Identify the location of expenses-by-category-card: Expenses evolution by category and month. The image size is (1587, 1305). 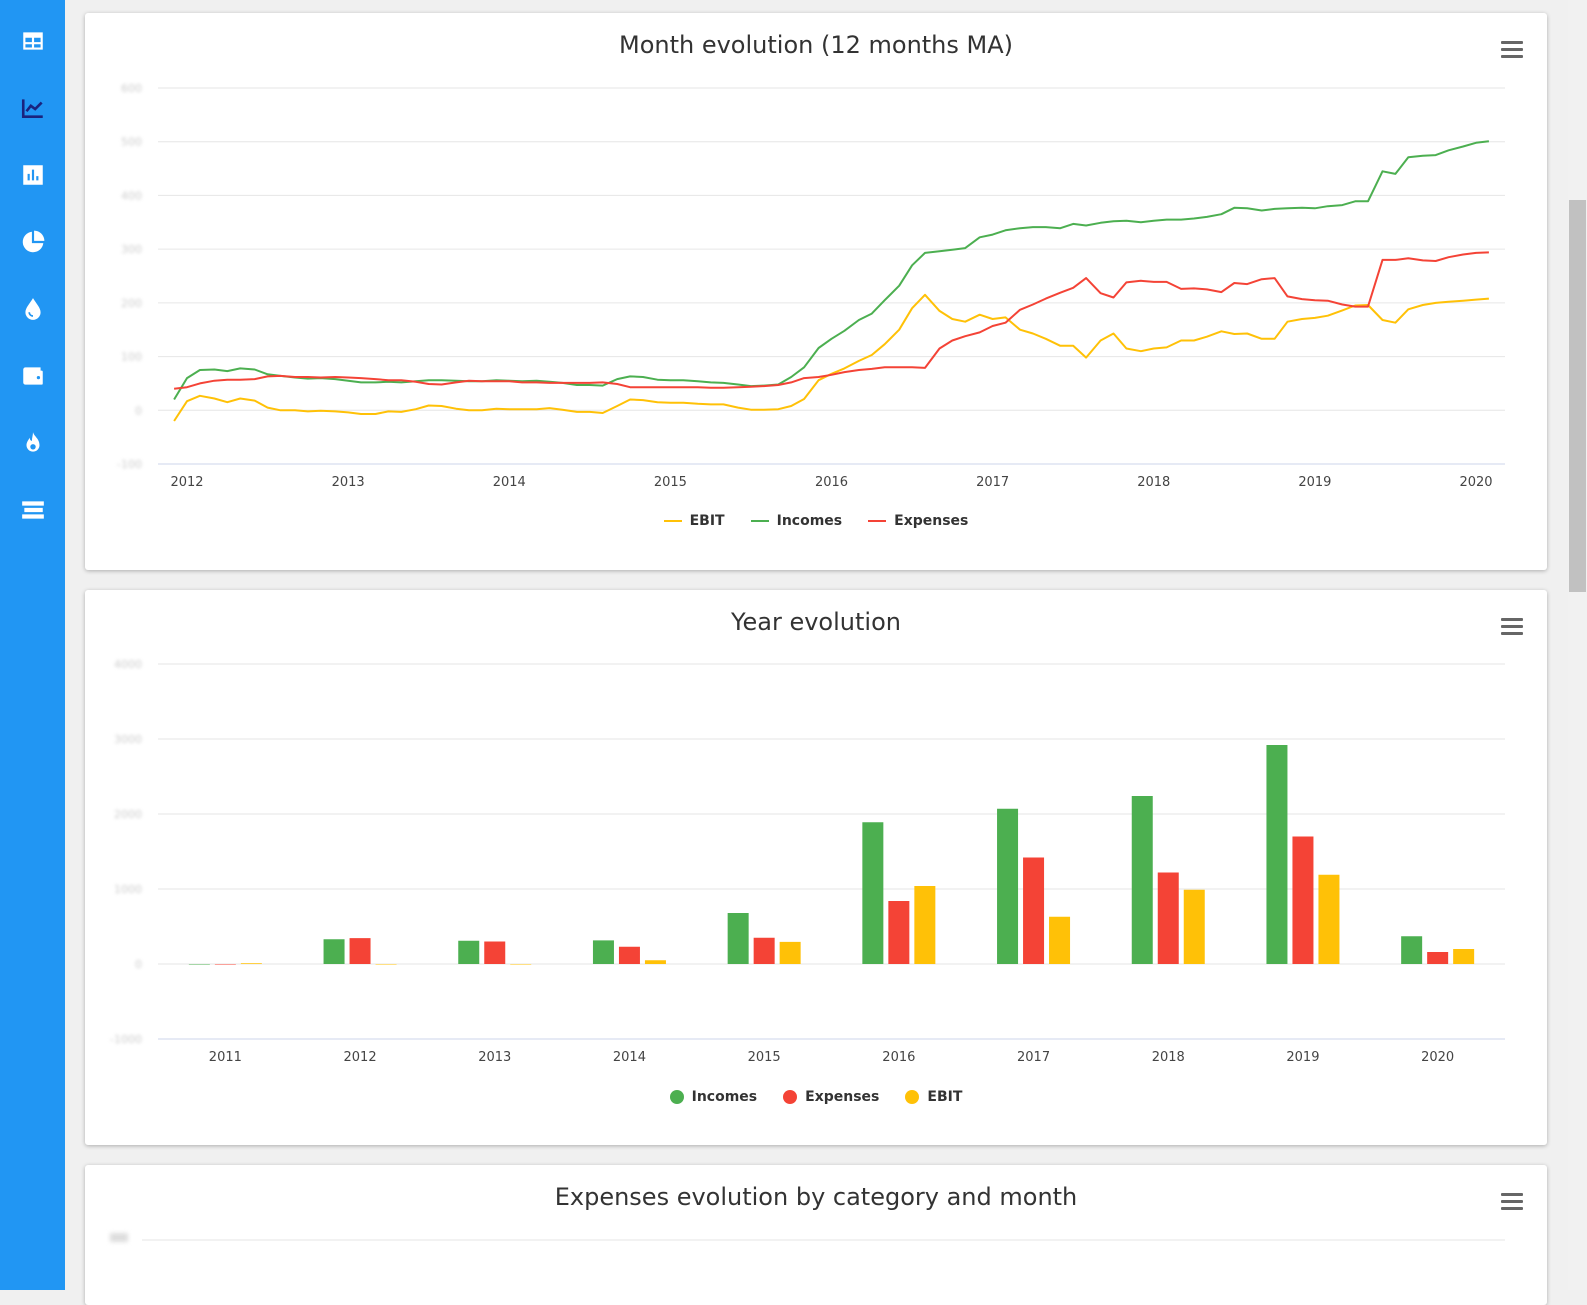
(816, 1235).